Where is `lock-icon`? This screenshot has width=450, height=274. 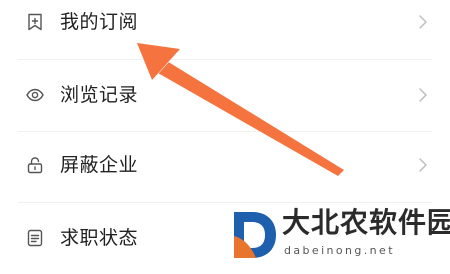 lock-icon is located at coordinates (35, 165).